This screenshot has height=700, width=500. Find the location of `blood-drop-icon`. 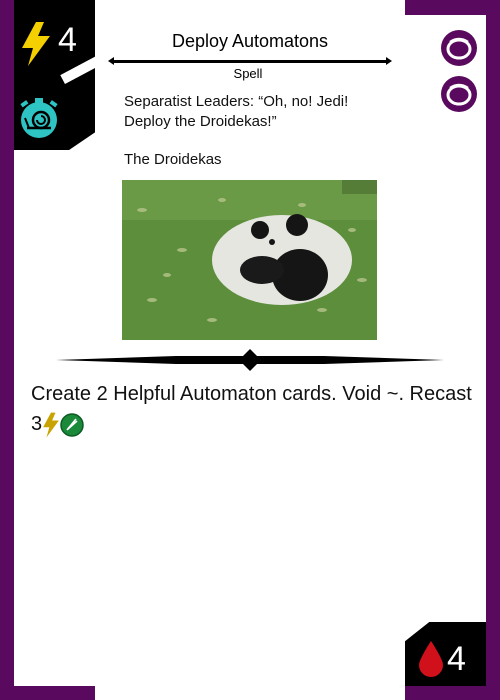

blood-drop-icon is located at coordinates (431, 659).